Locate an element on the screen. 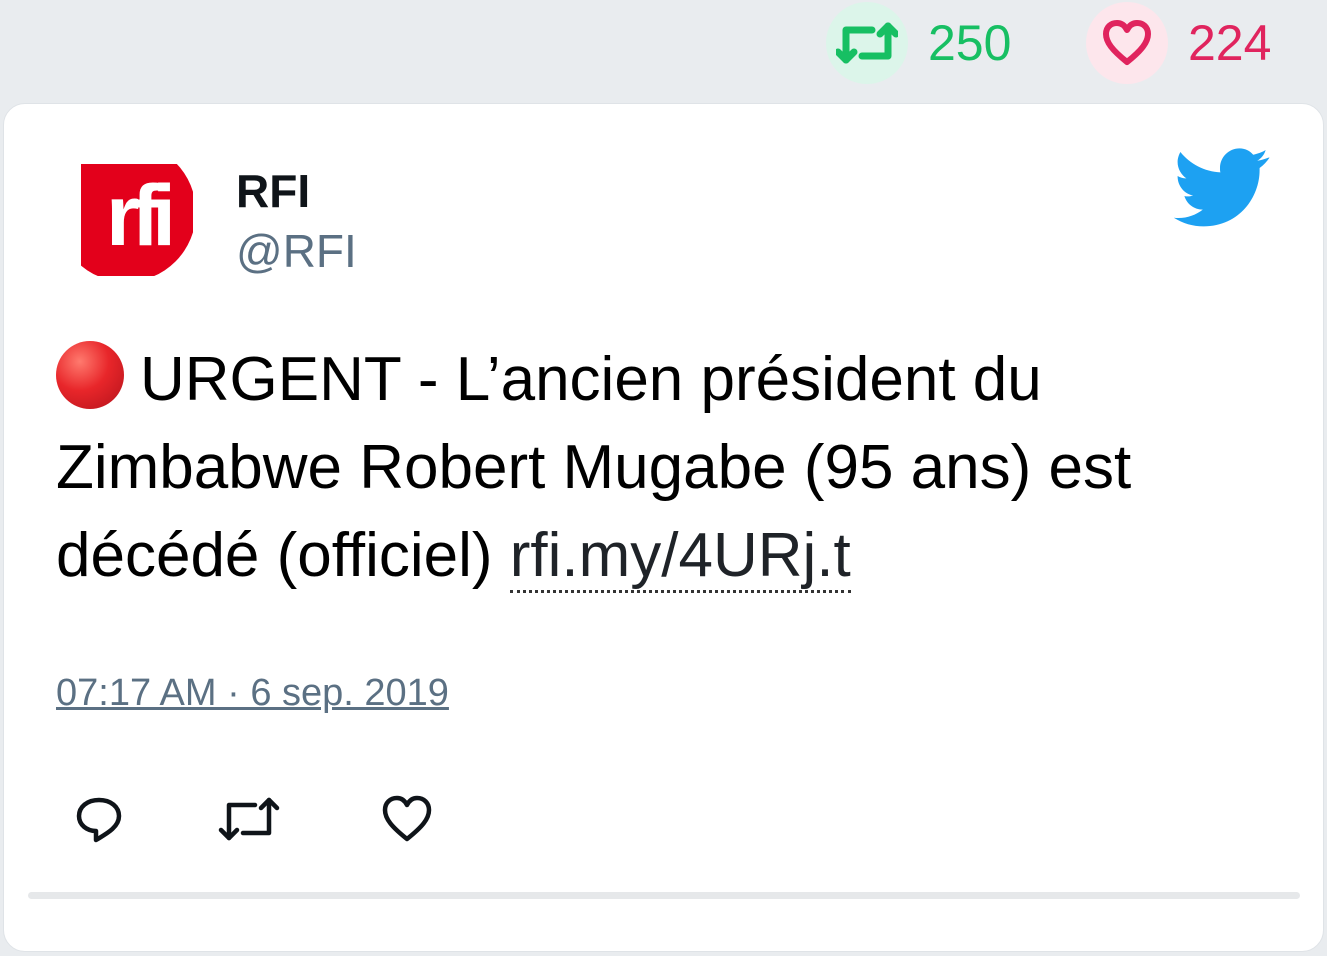 This screenshot has width=1327, height=956. retweet-icon is located at coordinates (867, 43).